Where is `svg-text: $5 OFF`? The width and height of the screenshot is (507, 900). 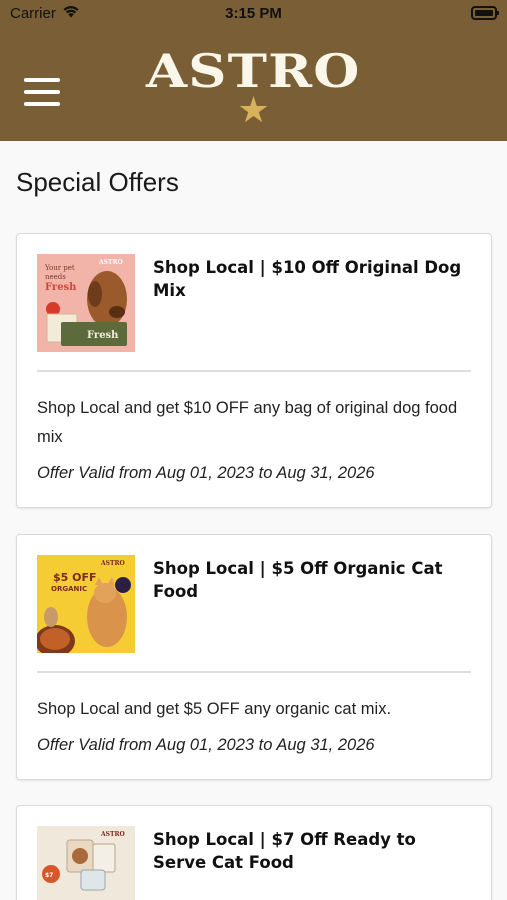 svg-text: $5 OFF is located at coordinates (75, 577).